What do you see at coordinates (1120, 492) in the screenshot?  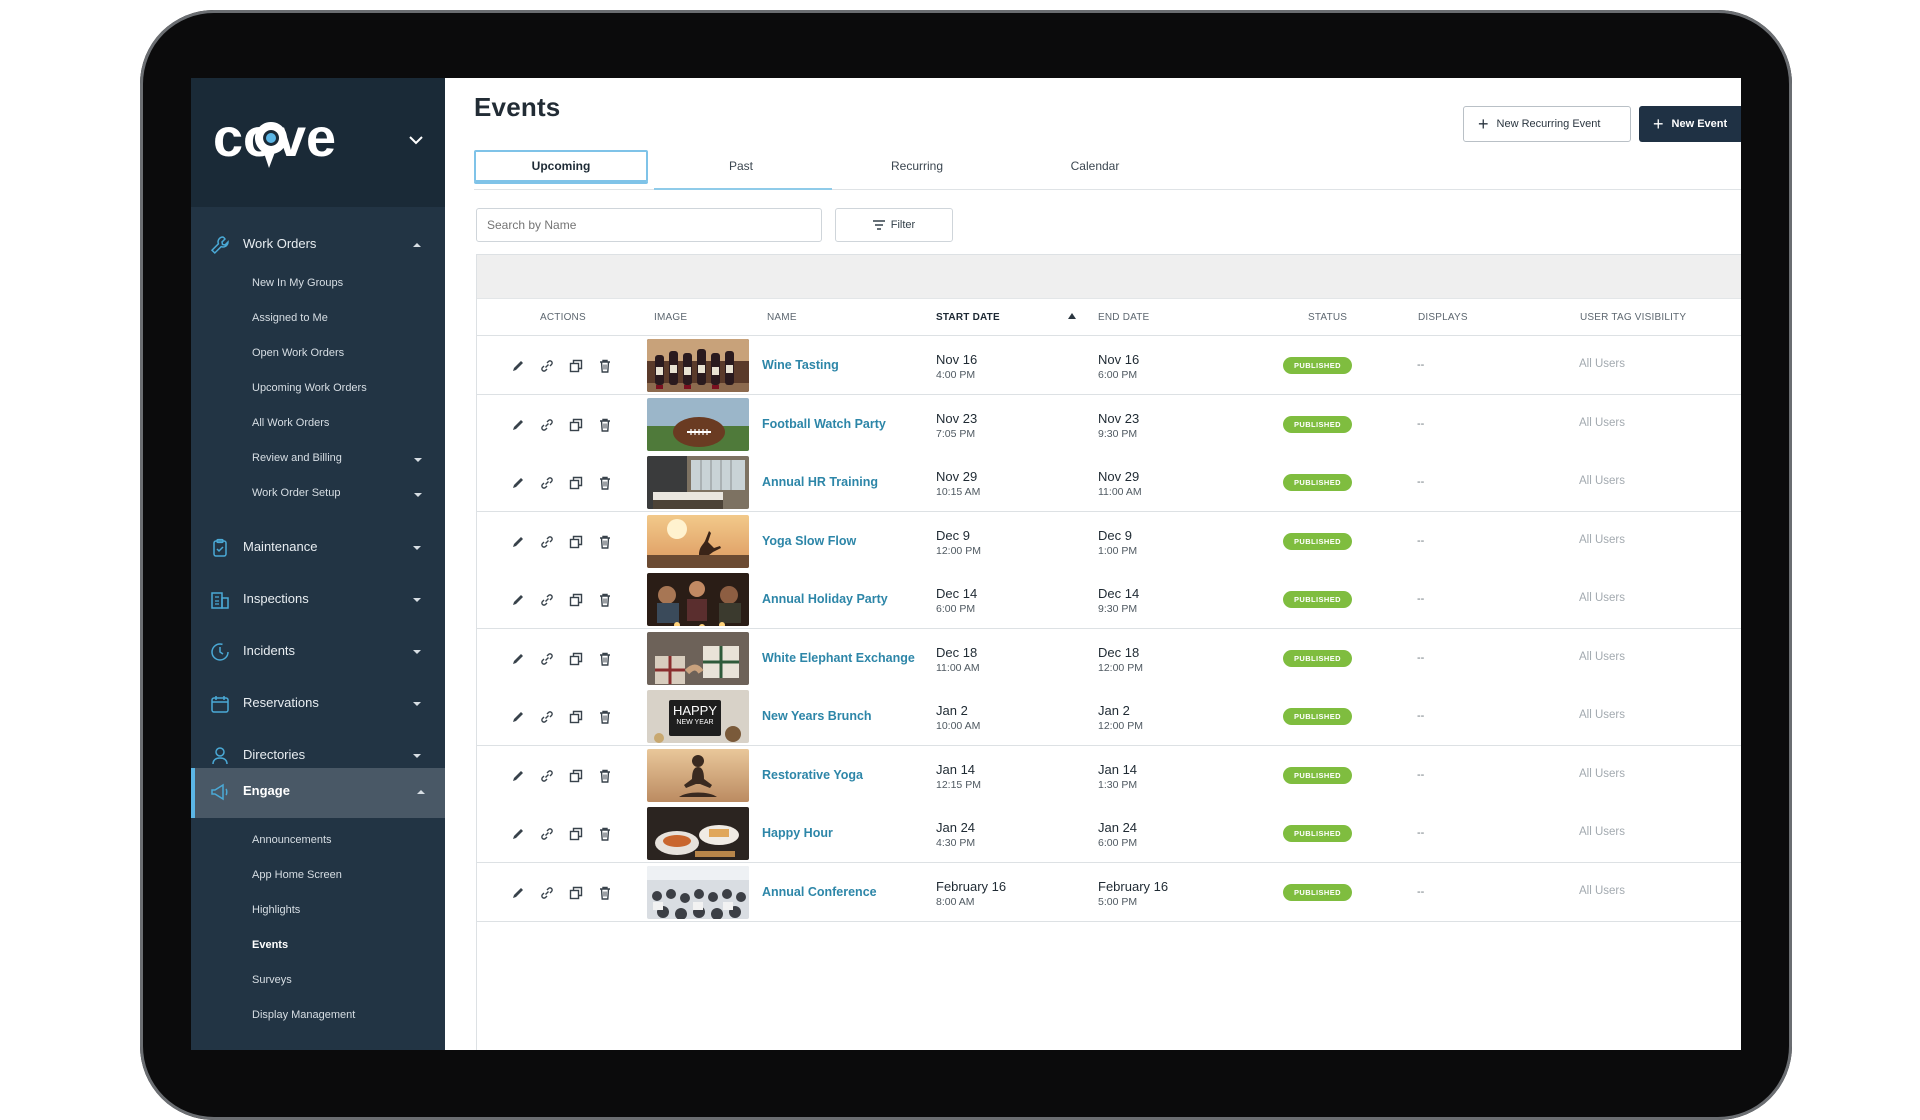 I see `end-time: 11:00 AM` at bounding box center [1120, 492].